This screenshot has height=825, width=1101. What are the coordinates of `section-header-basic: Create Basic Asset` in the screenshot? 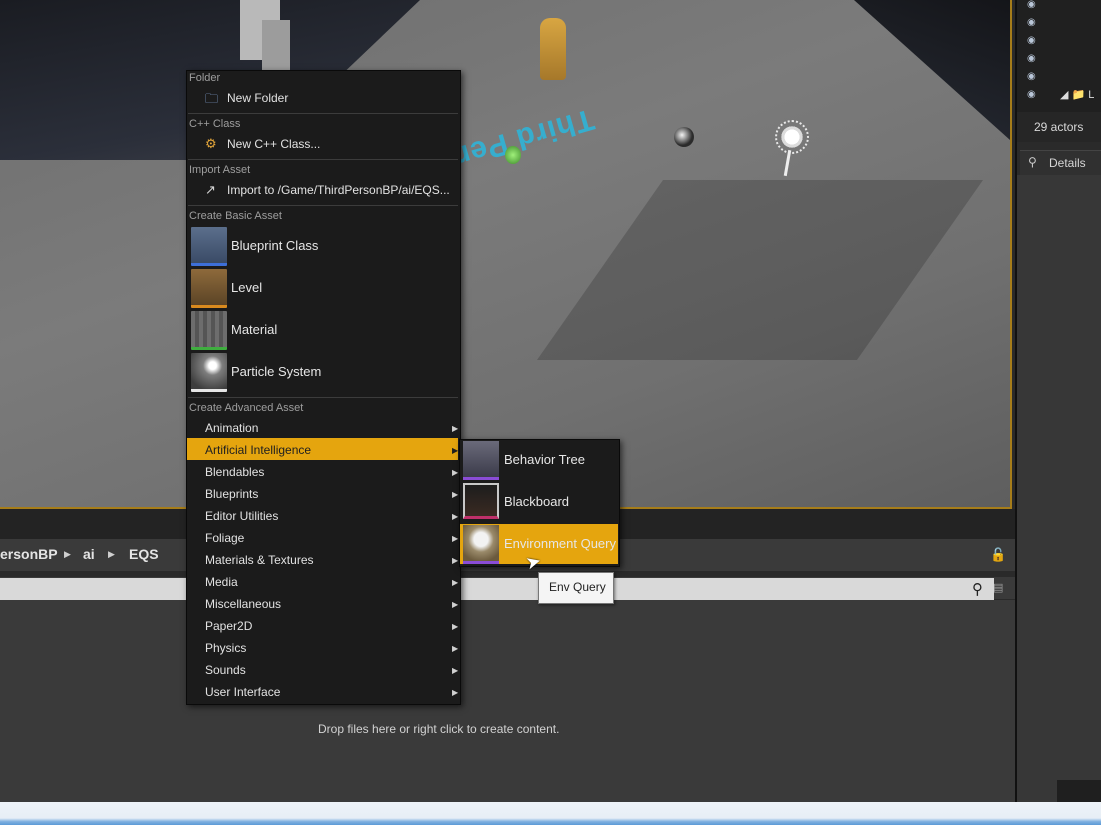 It's located at (235, 216).